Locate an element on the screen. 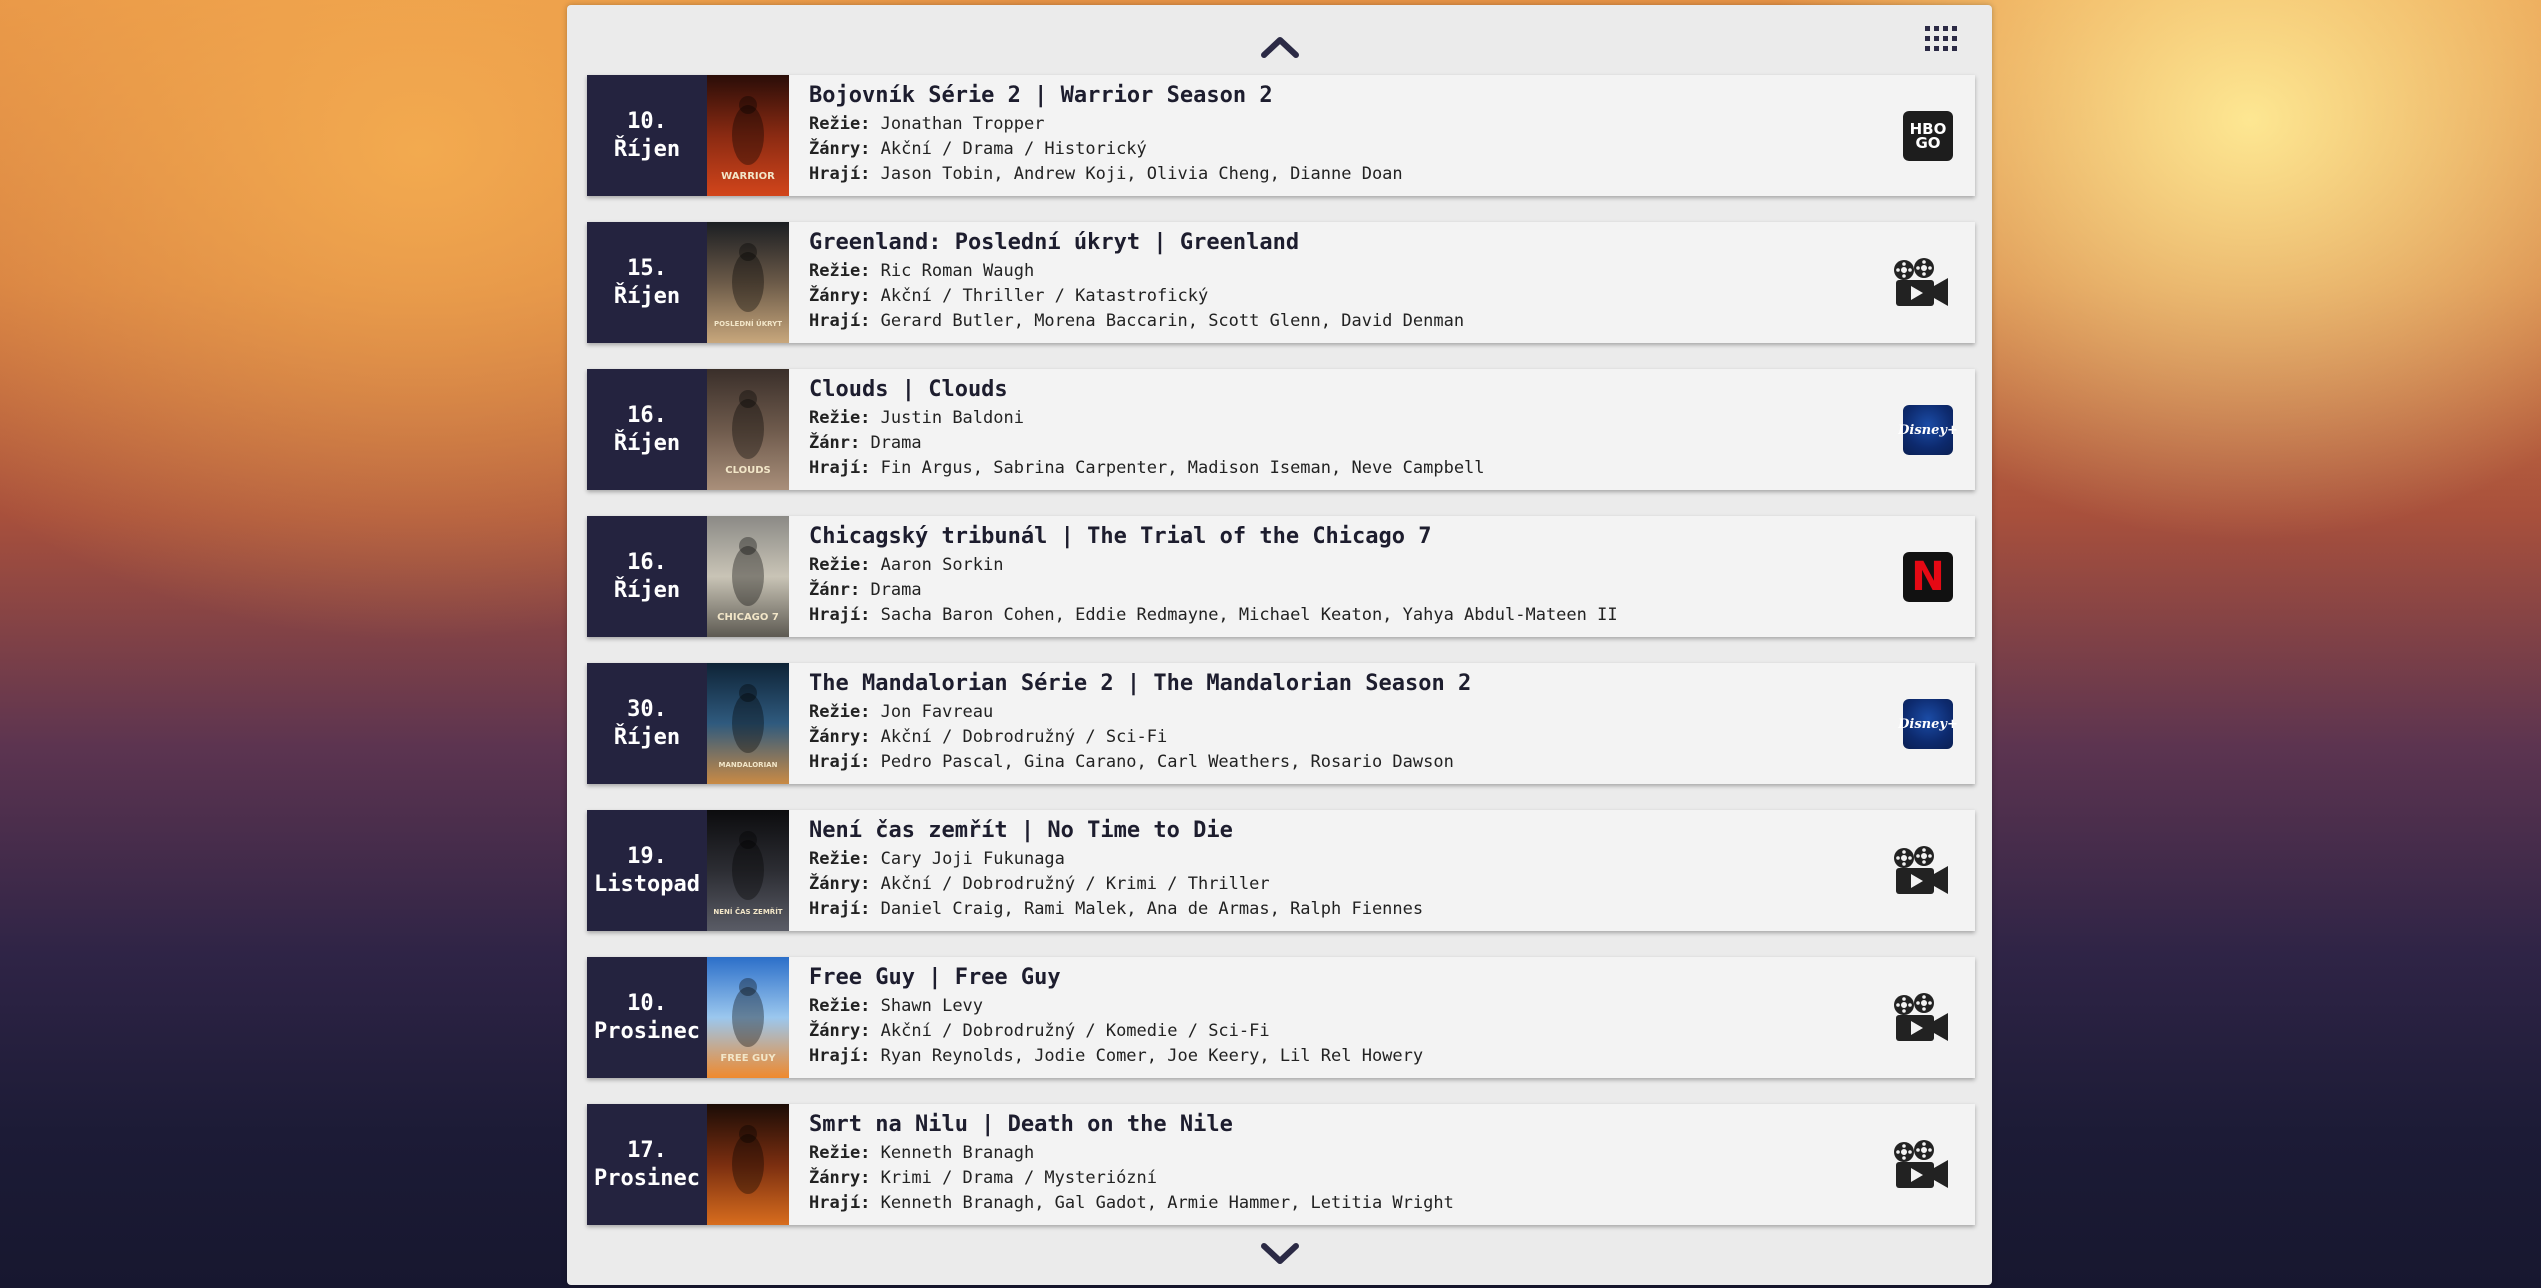  genre-row: Žánry: Akční / Dobrodružný / Sci-Fi is located at coordinates (1392, 737).